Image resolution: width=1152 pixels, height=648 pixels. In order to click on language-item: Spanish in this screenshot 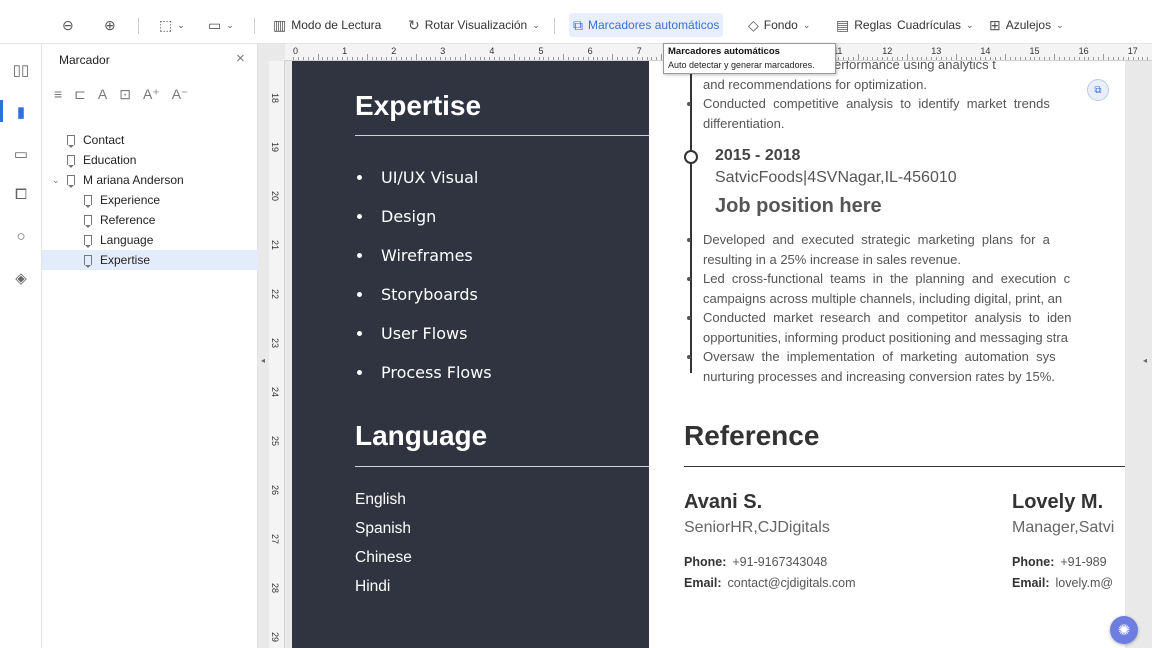, I will do `click(383, 528)`.